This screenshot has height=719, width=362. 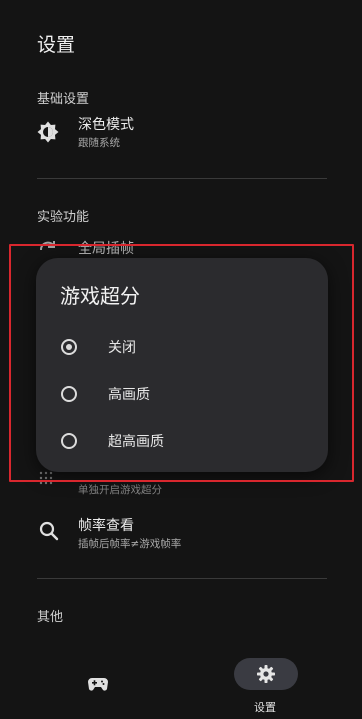 What do you see at coordinates (106, 125) in the screenshot?
I see `dark-mode-title: 深色模式` at bounding box center [106, 125].